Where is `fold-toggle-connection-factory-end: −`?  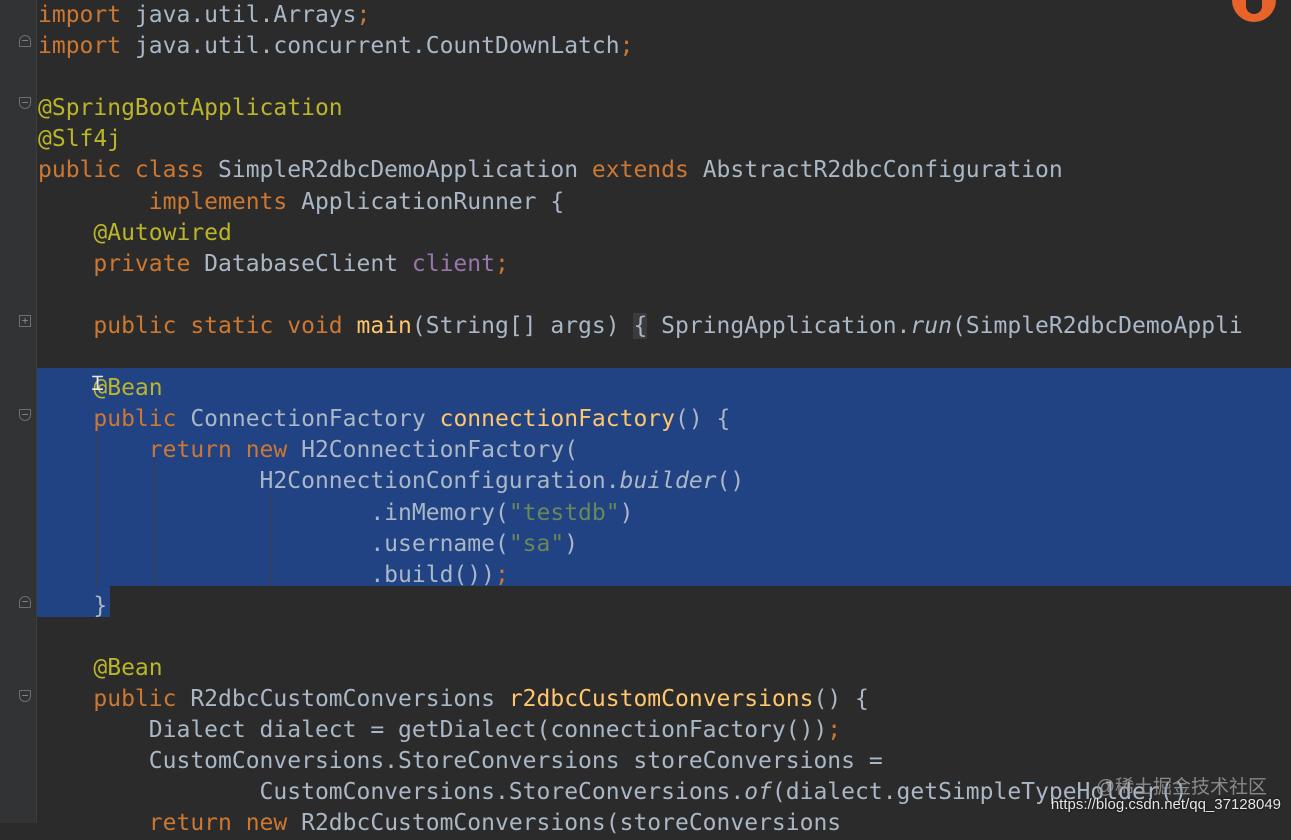
fold-toggle-connection-factory-end: − is located at coordinates (25, 602).